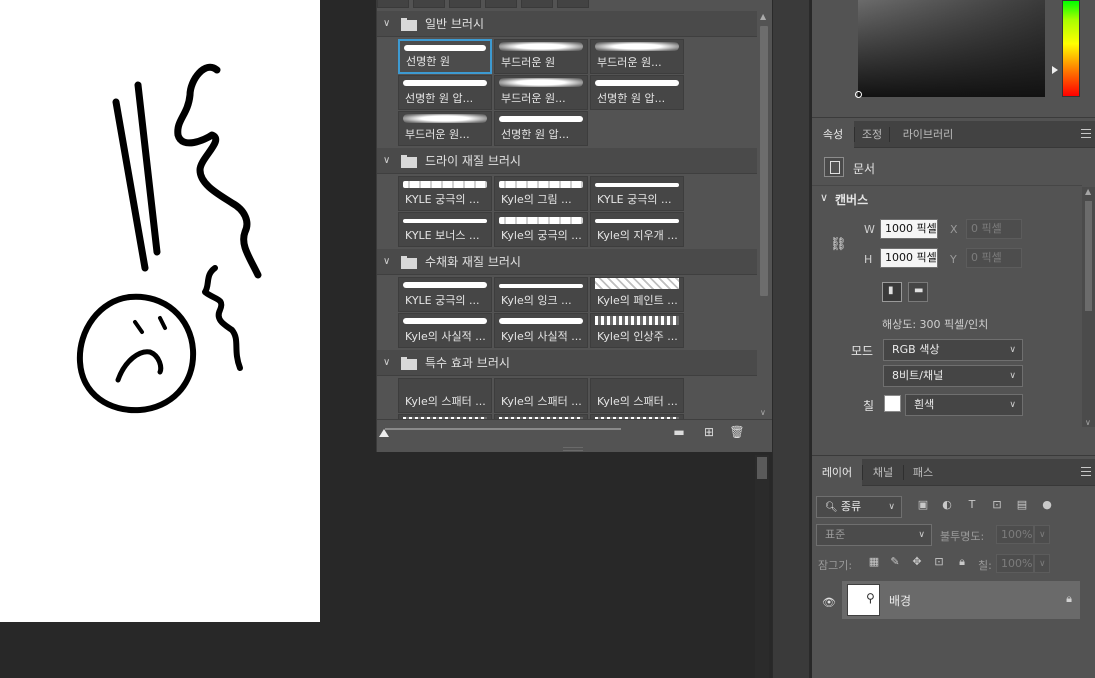 The width and height of the screenshot is (1095, 678). I want to click on smartobject-filter-icon: ▤, so click(1022, 505).